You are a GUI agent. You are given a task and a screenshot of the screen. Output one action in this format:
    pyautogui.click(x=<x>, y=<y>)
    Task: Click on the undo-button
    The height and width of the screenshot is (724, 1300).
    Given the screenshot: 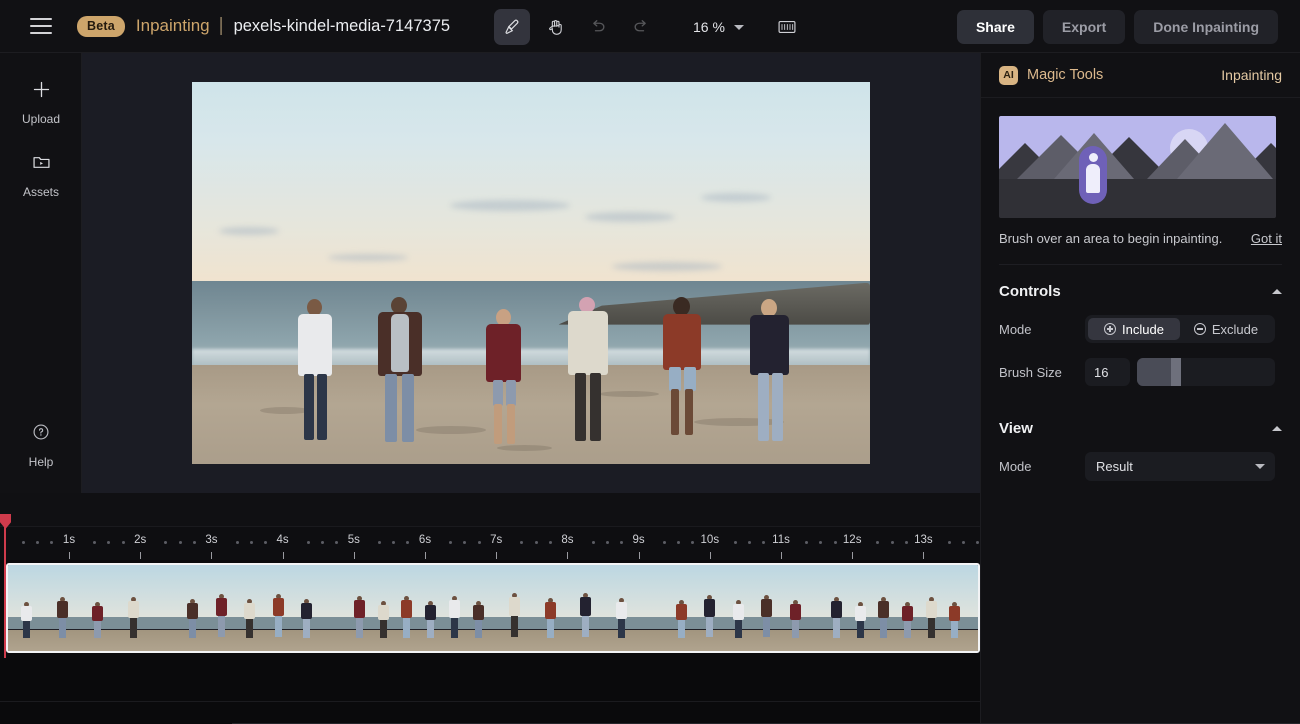 What is the action you would take?
    pyautogui.click(x=598, y=27)
    